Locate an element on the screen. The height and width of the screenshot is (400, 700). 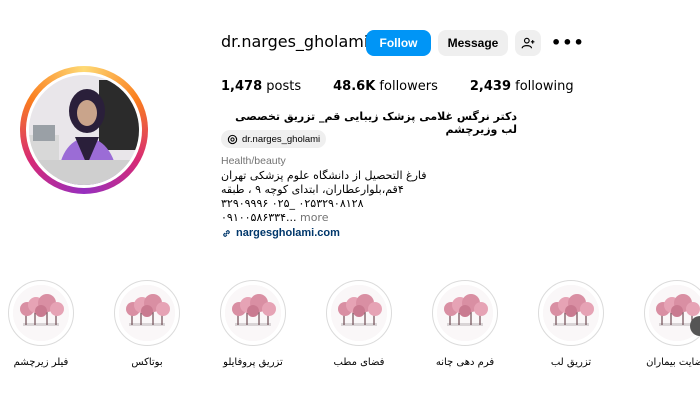
avatar-photo is located at coordinates (84, 130).